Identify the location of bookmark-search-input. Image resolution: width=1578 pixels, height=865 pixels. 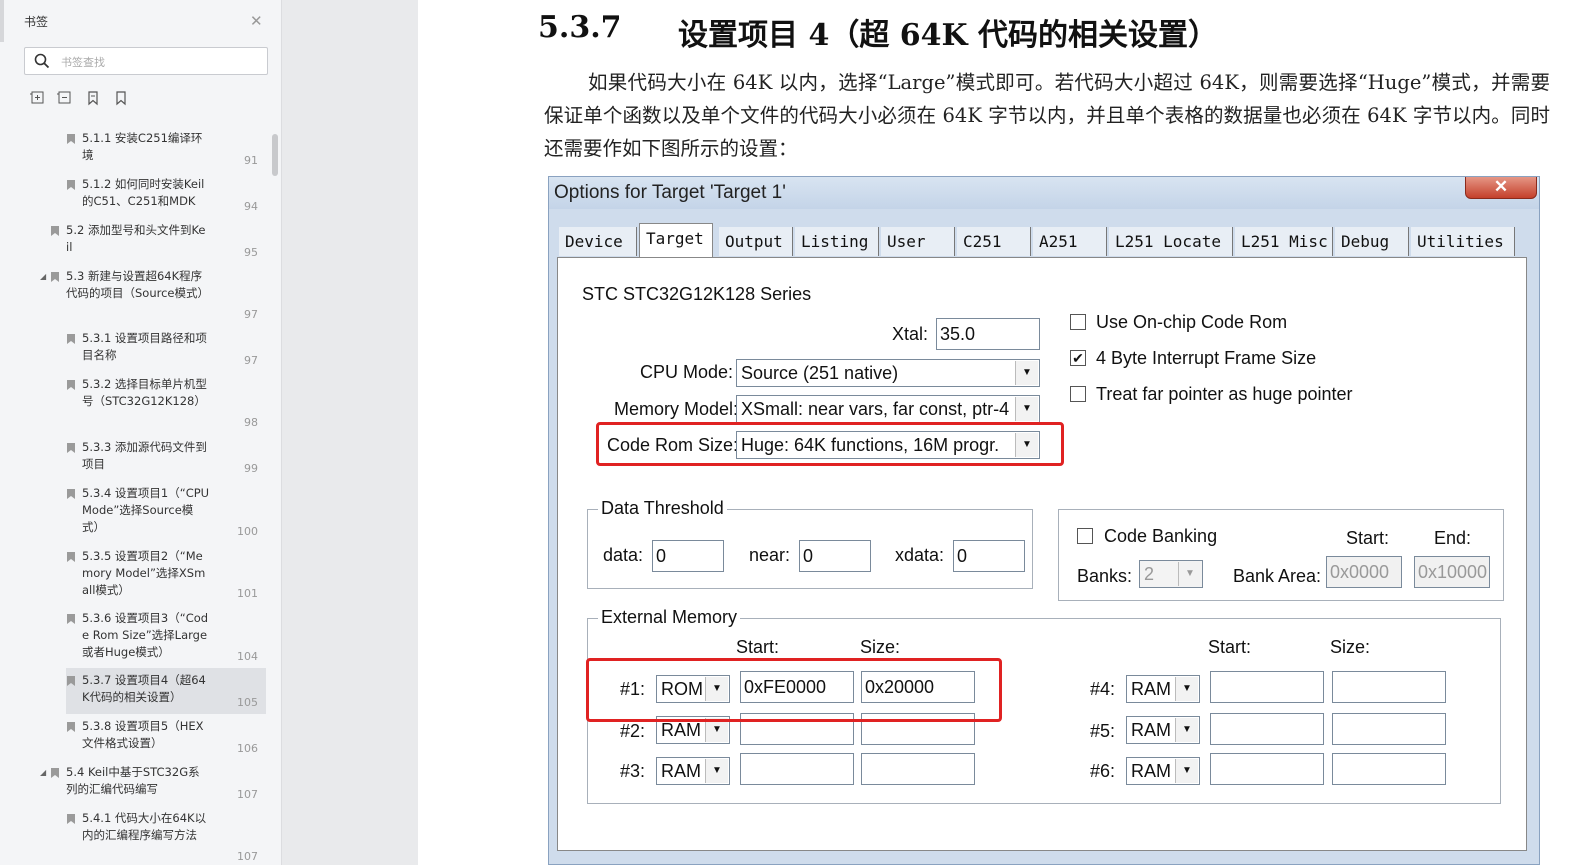
(161, 62).